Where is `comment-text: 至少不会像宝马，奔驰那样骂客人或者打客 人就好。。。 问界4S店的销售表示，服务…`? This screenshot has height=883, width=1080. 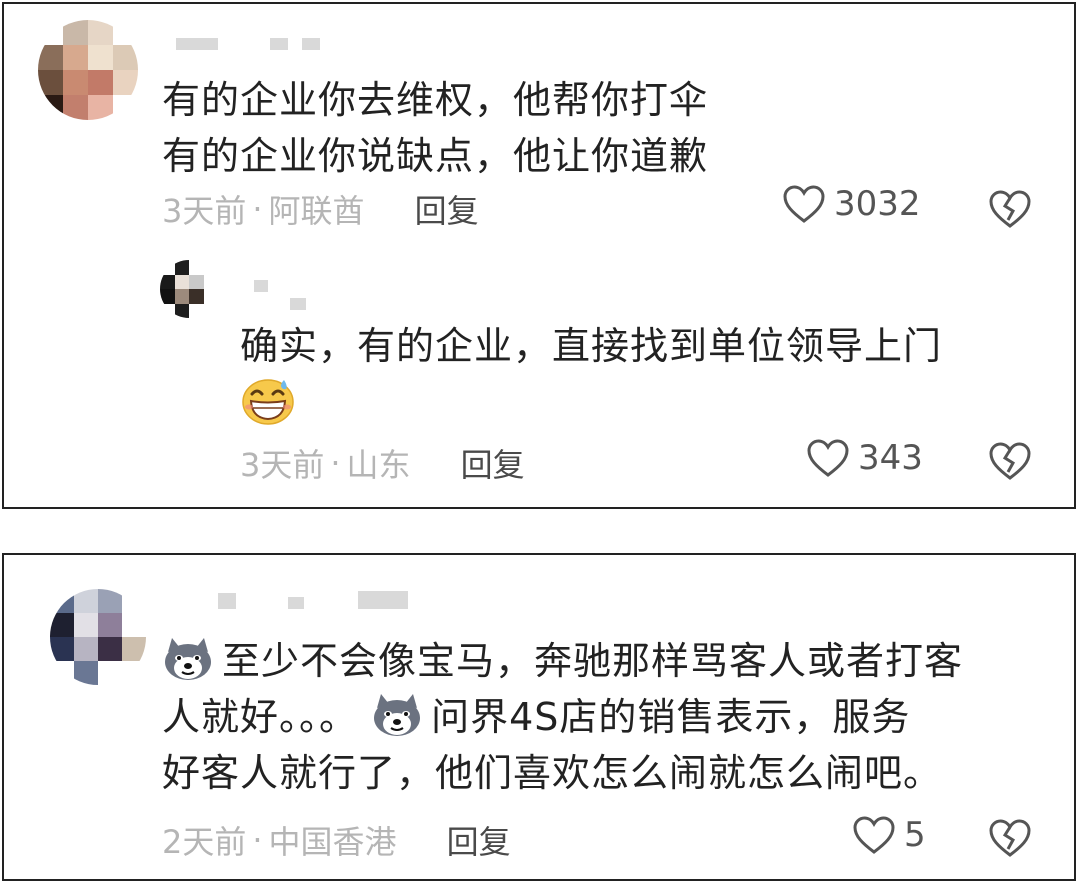 comment-text: 至少不会像宝马，奔驰那样骂客人或者打客 人就好。。。 问界4S店的销售表示，服务… is located at coordinates (562, 717).